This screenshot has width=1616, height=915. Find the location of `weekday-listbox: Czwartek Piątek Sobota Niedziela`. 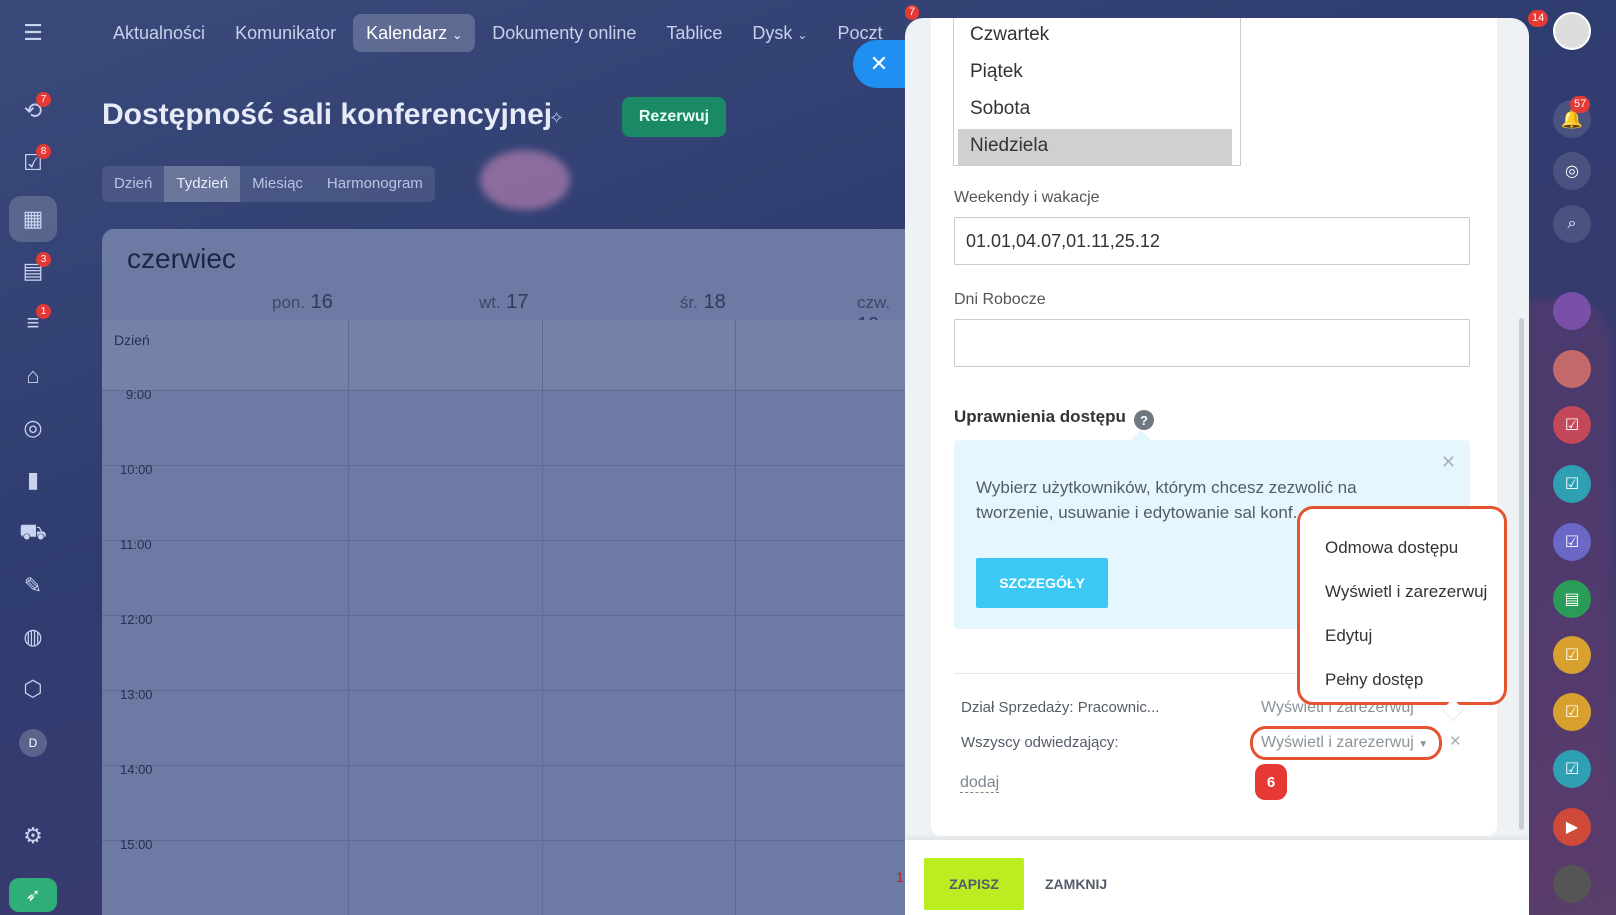

weekday-listbox: Czwartek Piątek Sobota Niedziela is located at coordinates (1097, 92).